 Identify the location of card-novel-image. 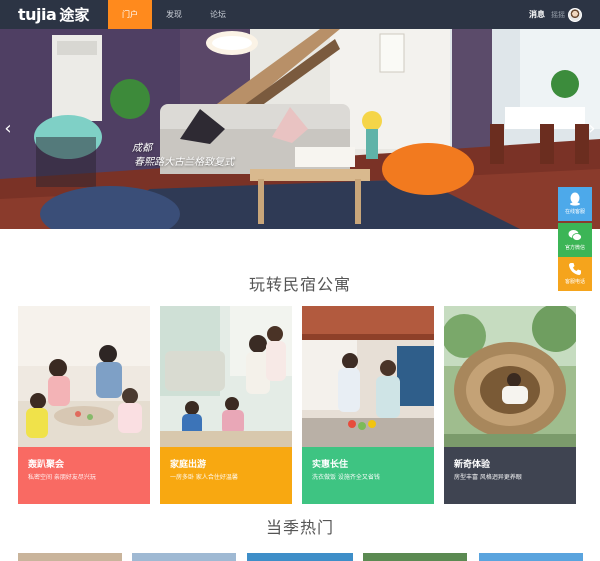
(510, 376).